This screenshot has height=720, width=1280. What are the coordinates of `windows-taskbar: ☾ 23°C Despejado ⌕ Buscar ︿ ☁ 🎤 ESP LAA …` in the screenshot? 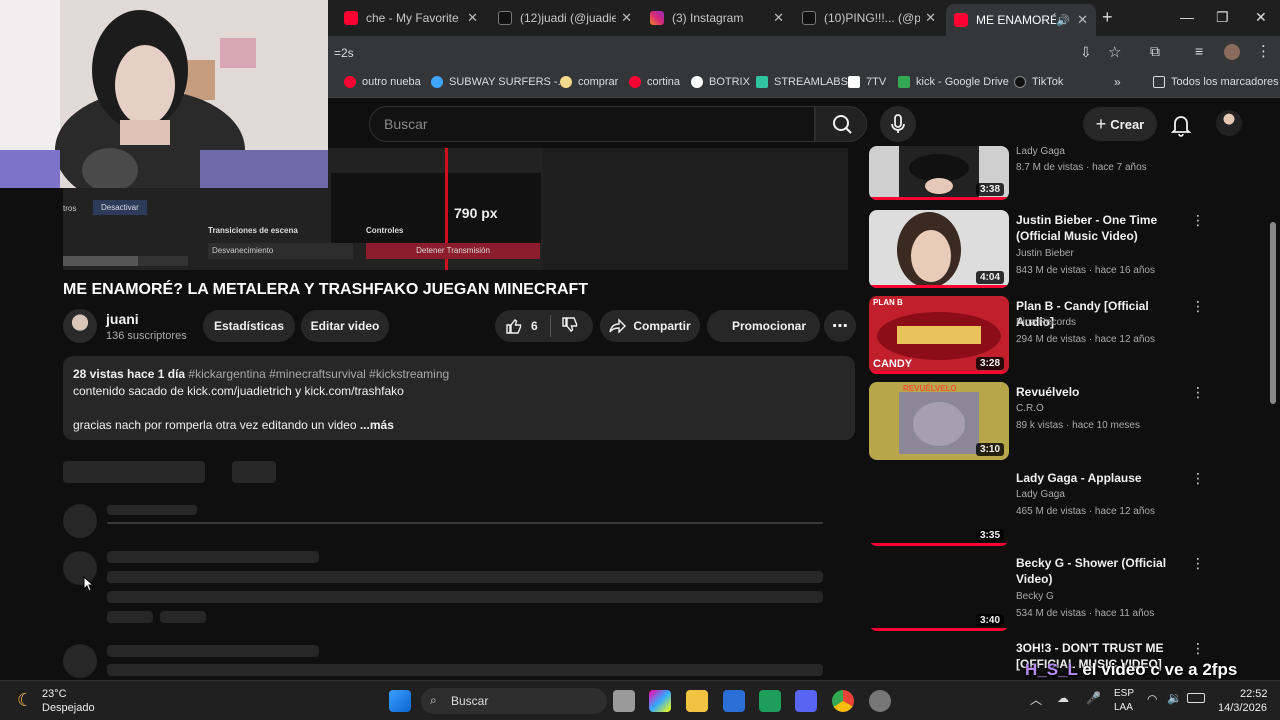 It's located at (640, 700).